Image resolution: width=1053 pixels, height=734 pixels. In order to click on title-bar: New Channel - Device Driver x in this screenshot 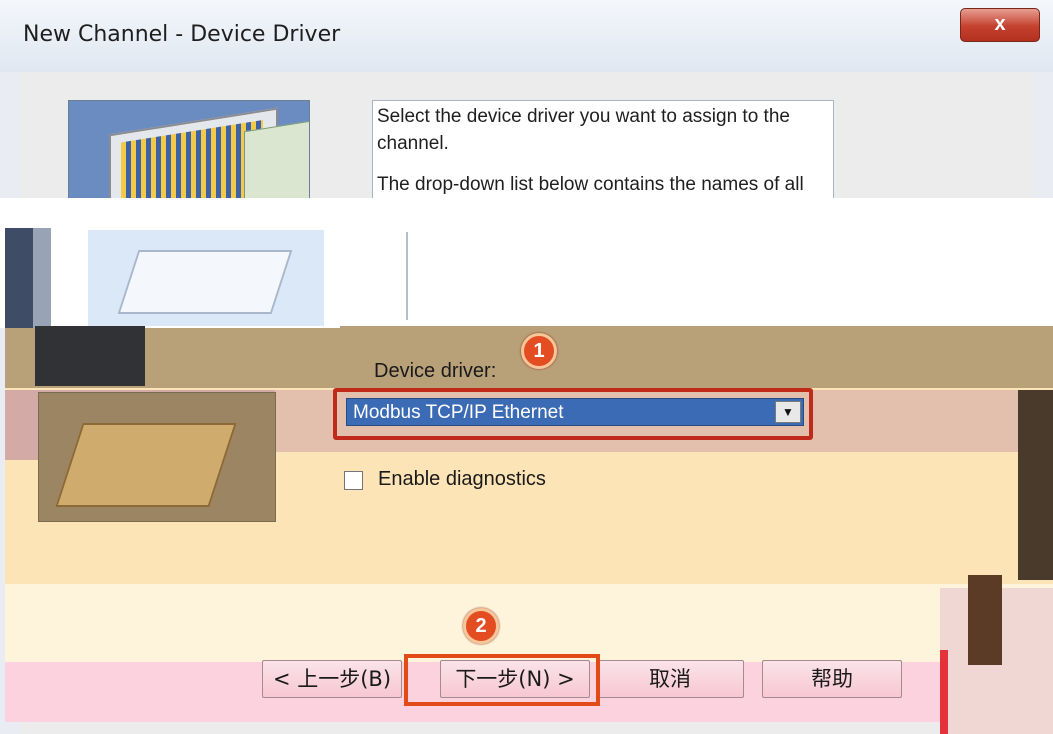, I will do `click(526, 36)`.